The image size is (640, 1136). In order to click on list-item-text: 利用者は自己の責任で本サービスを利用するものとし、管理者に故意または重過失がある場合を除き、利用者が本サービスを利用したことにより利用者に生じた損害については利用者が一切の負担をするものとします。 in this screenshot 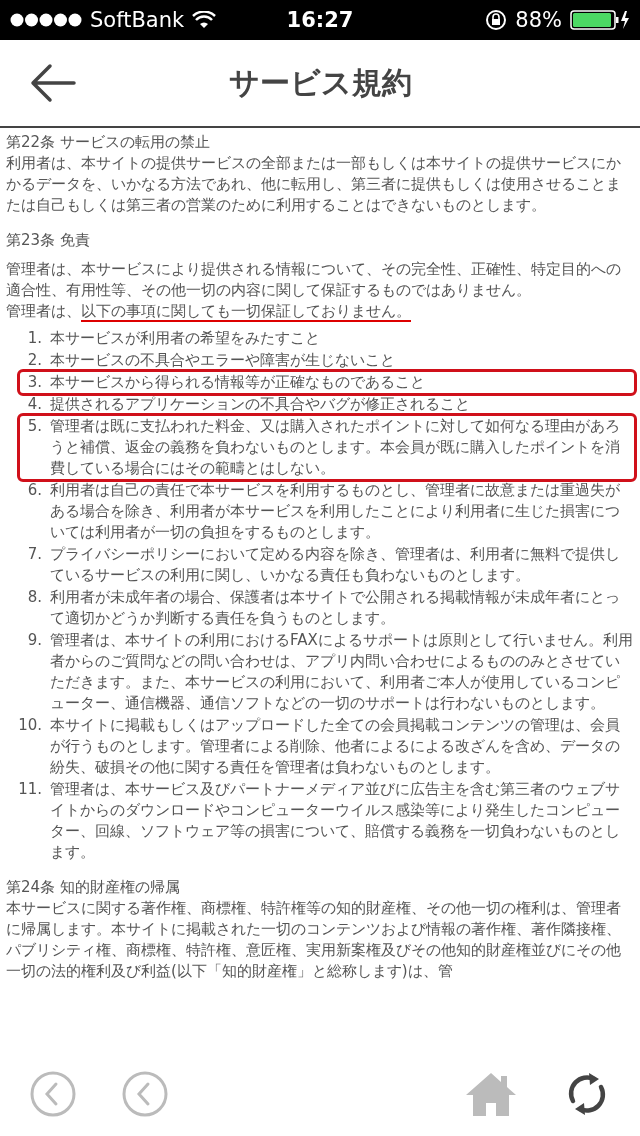, I will do `click(335, 511)`.